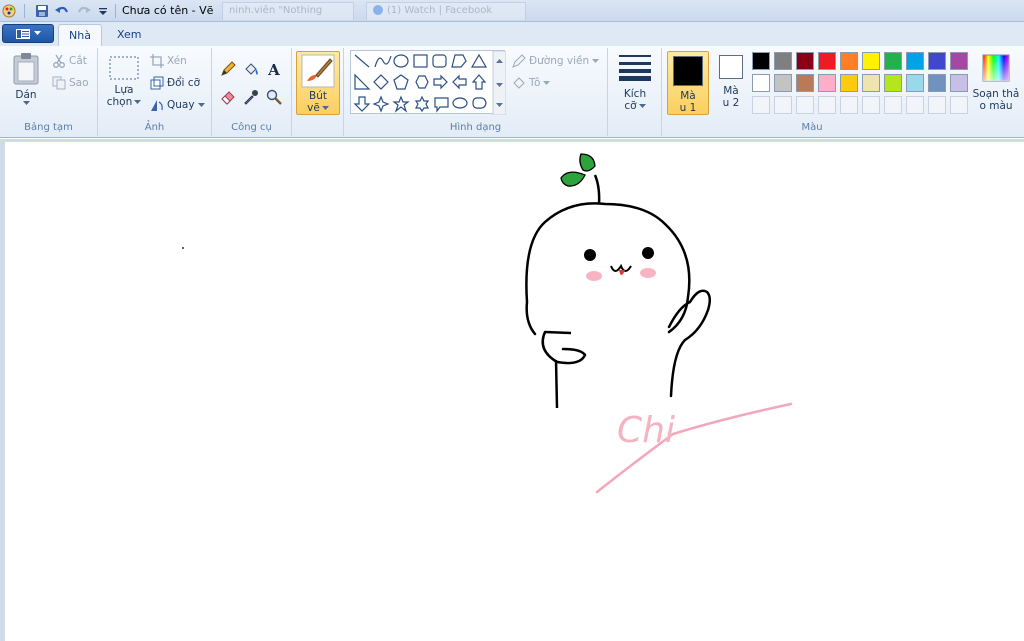 This screenshot has width=1024, height=641. I want to click on oval-callout-shape-icon, so click(460, 103).